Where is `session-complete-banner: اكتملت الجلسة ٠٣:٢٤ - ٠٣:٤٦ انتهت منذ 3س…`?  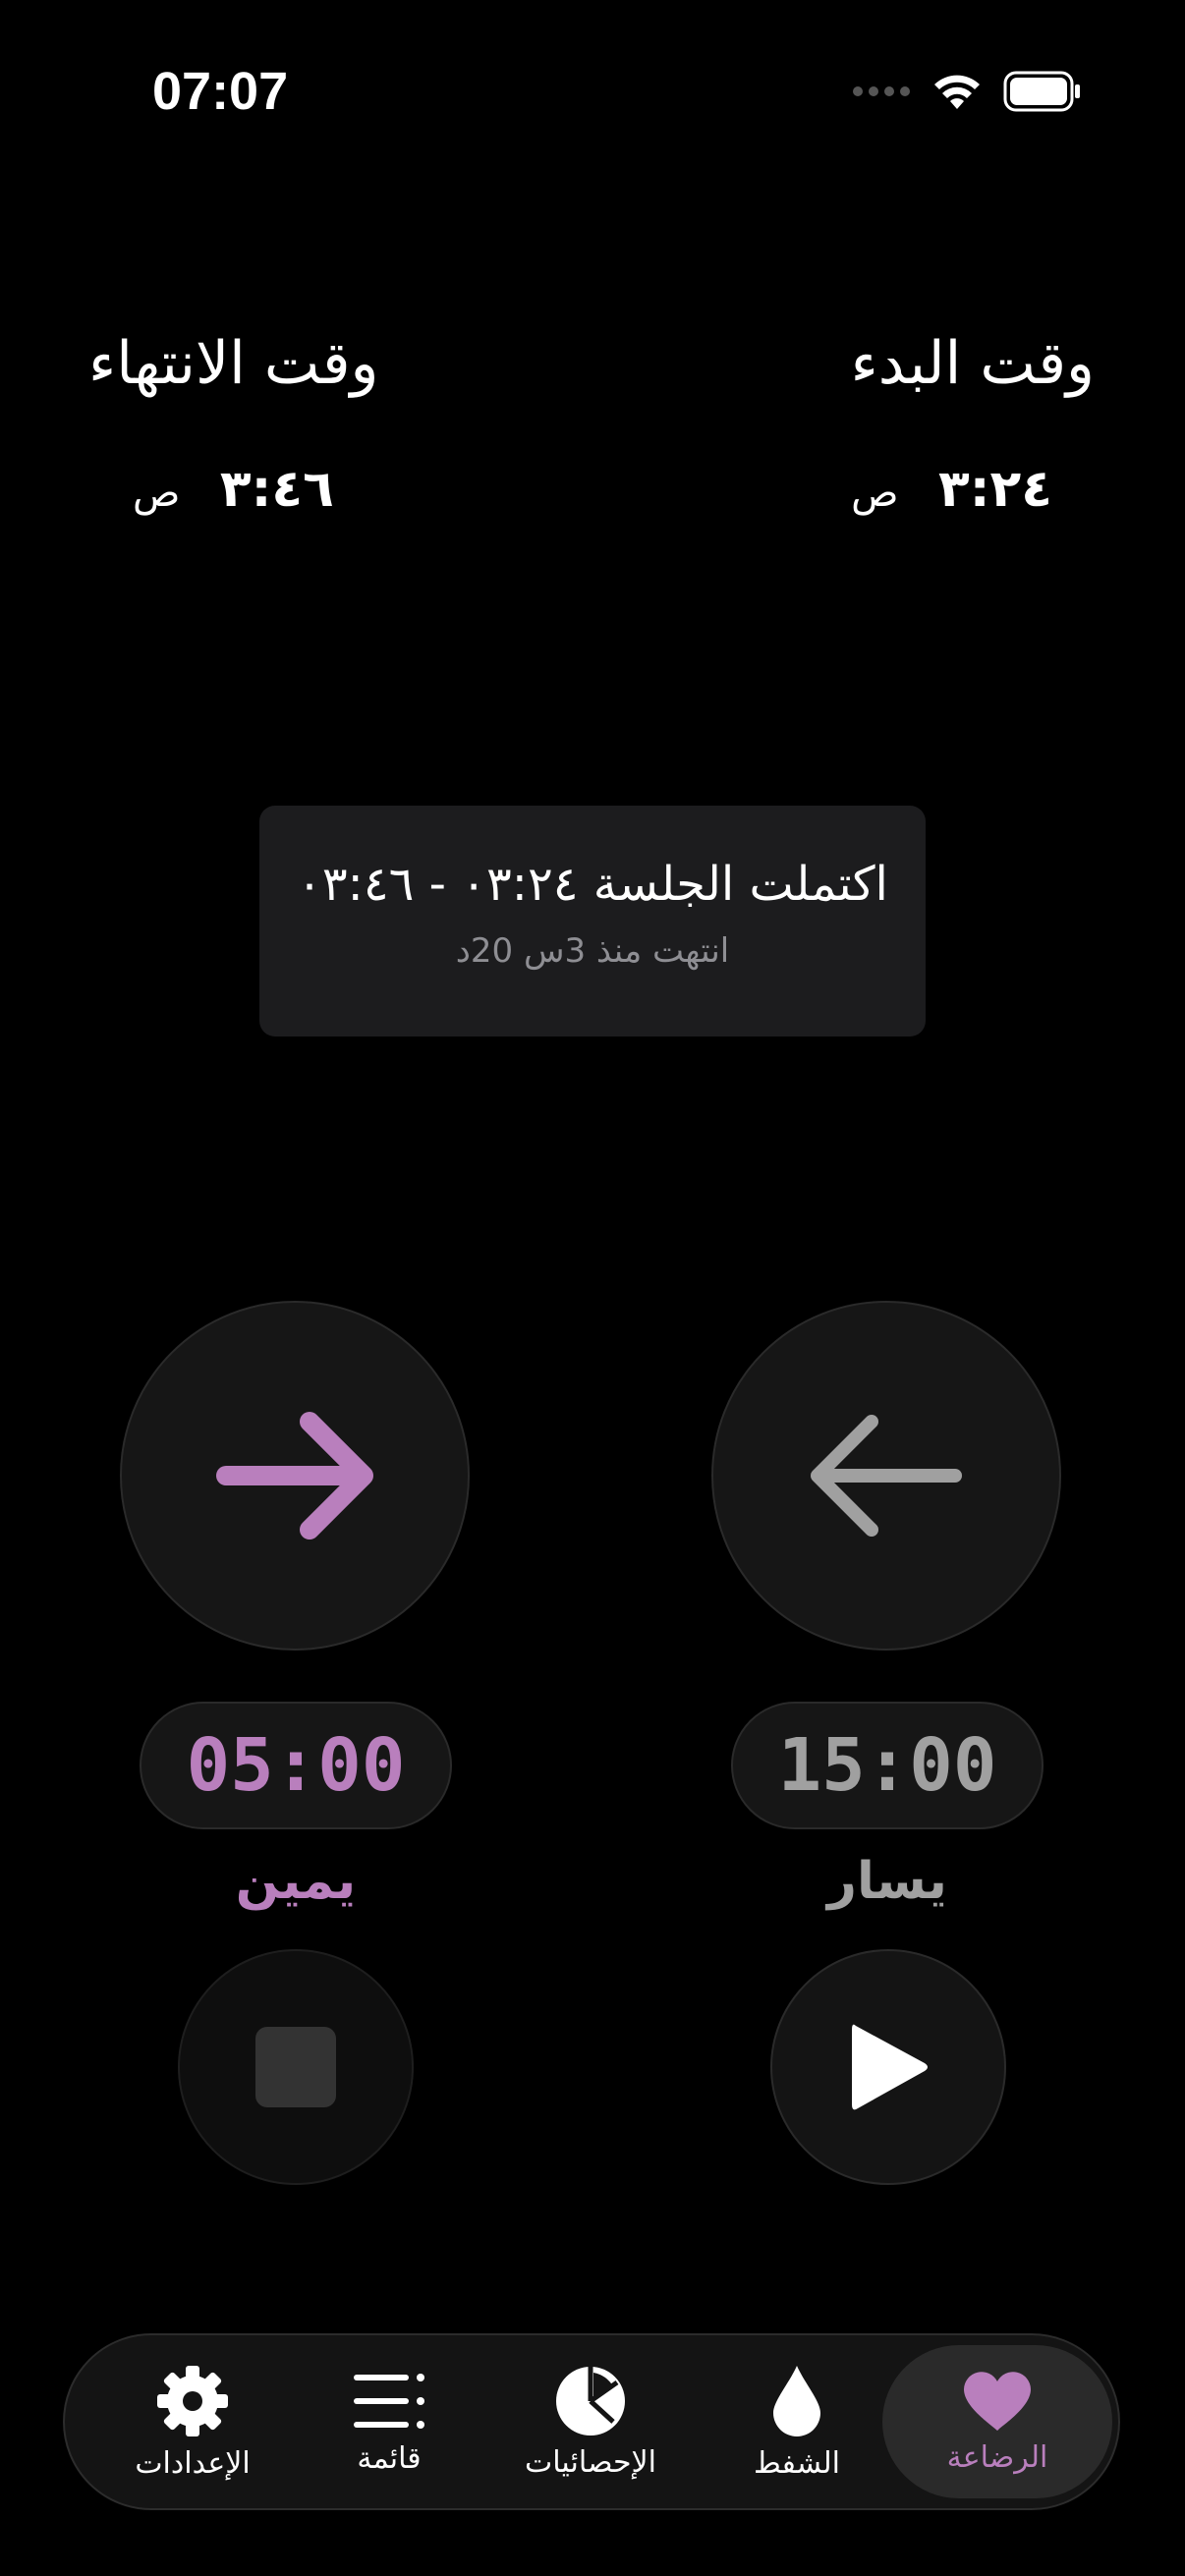
session-complete-banner: اكتملت الجلسة ٠٣:٢٤ - ٠٣:٤٦ انتهت منذ 3س… is located at coordinates (592, 921).